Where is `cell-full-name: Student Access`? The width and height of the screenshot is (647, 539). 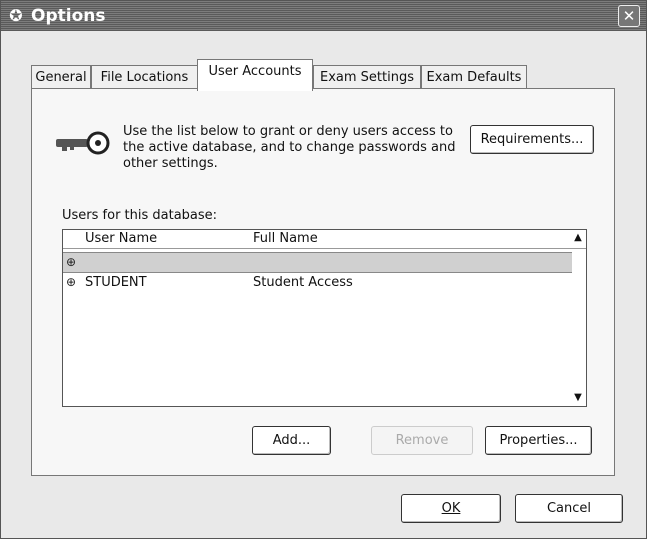
cell-full-name: Student Access is located at coordinates (303, 282).